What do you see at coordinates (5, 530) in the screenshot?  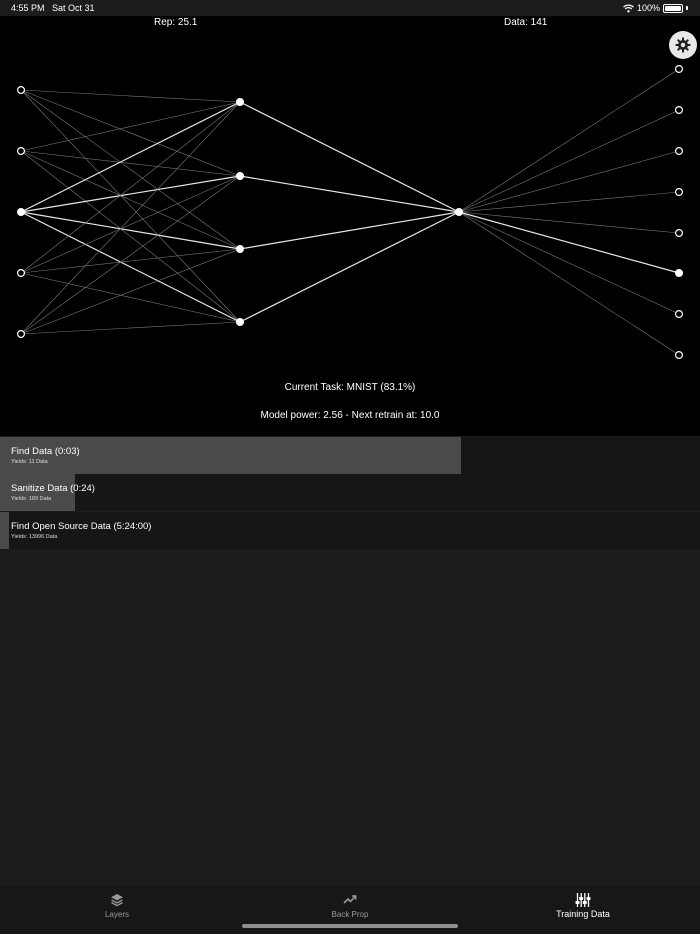 I see `task-progress-bar` at bounding box center [5, 530].